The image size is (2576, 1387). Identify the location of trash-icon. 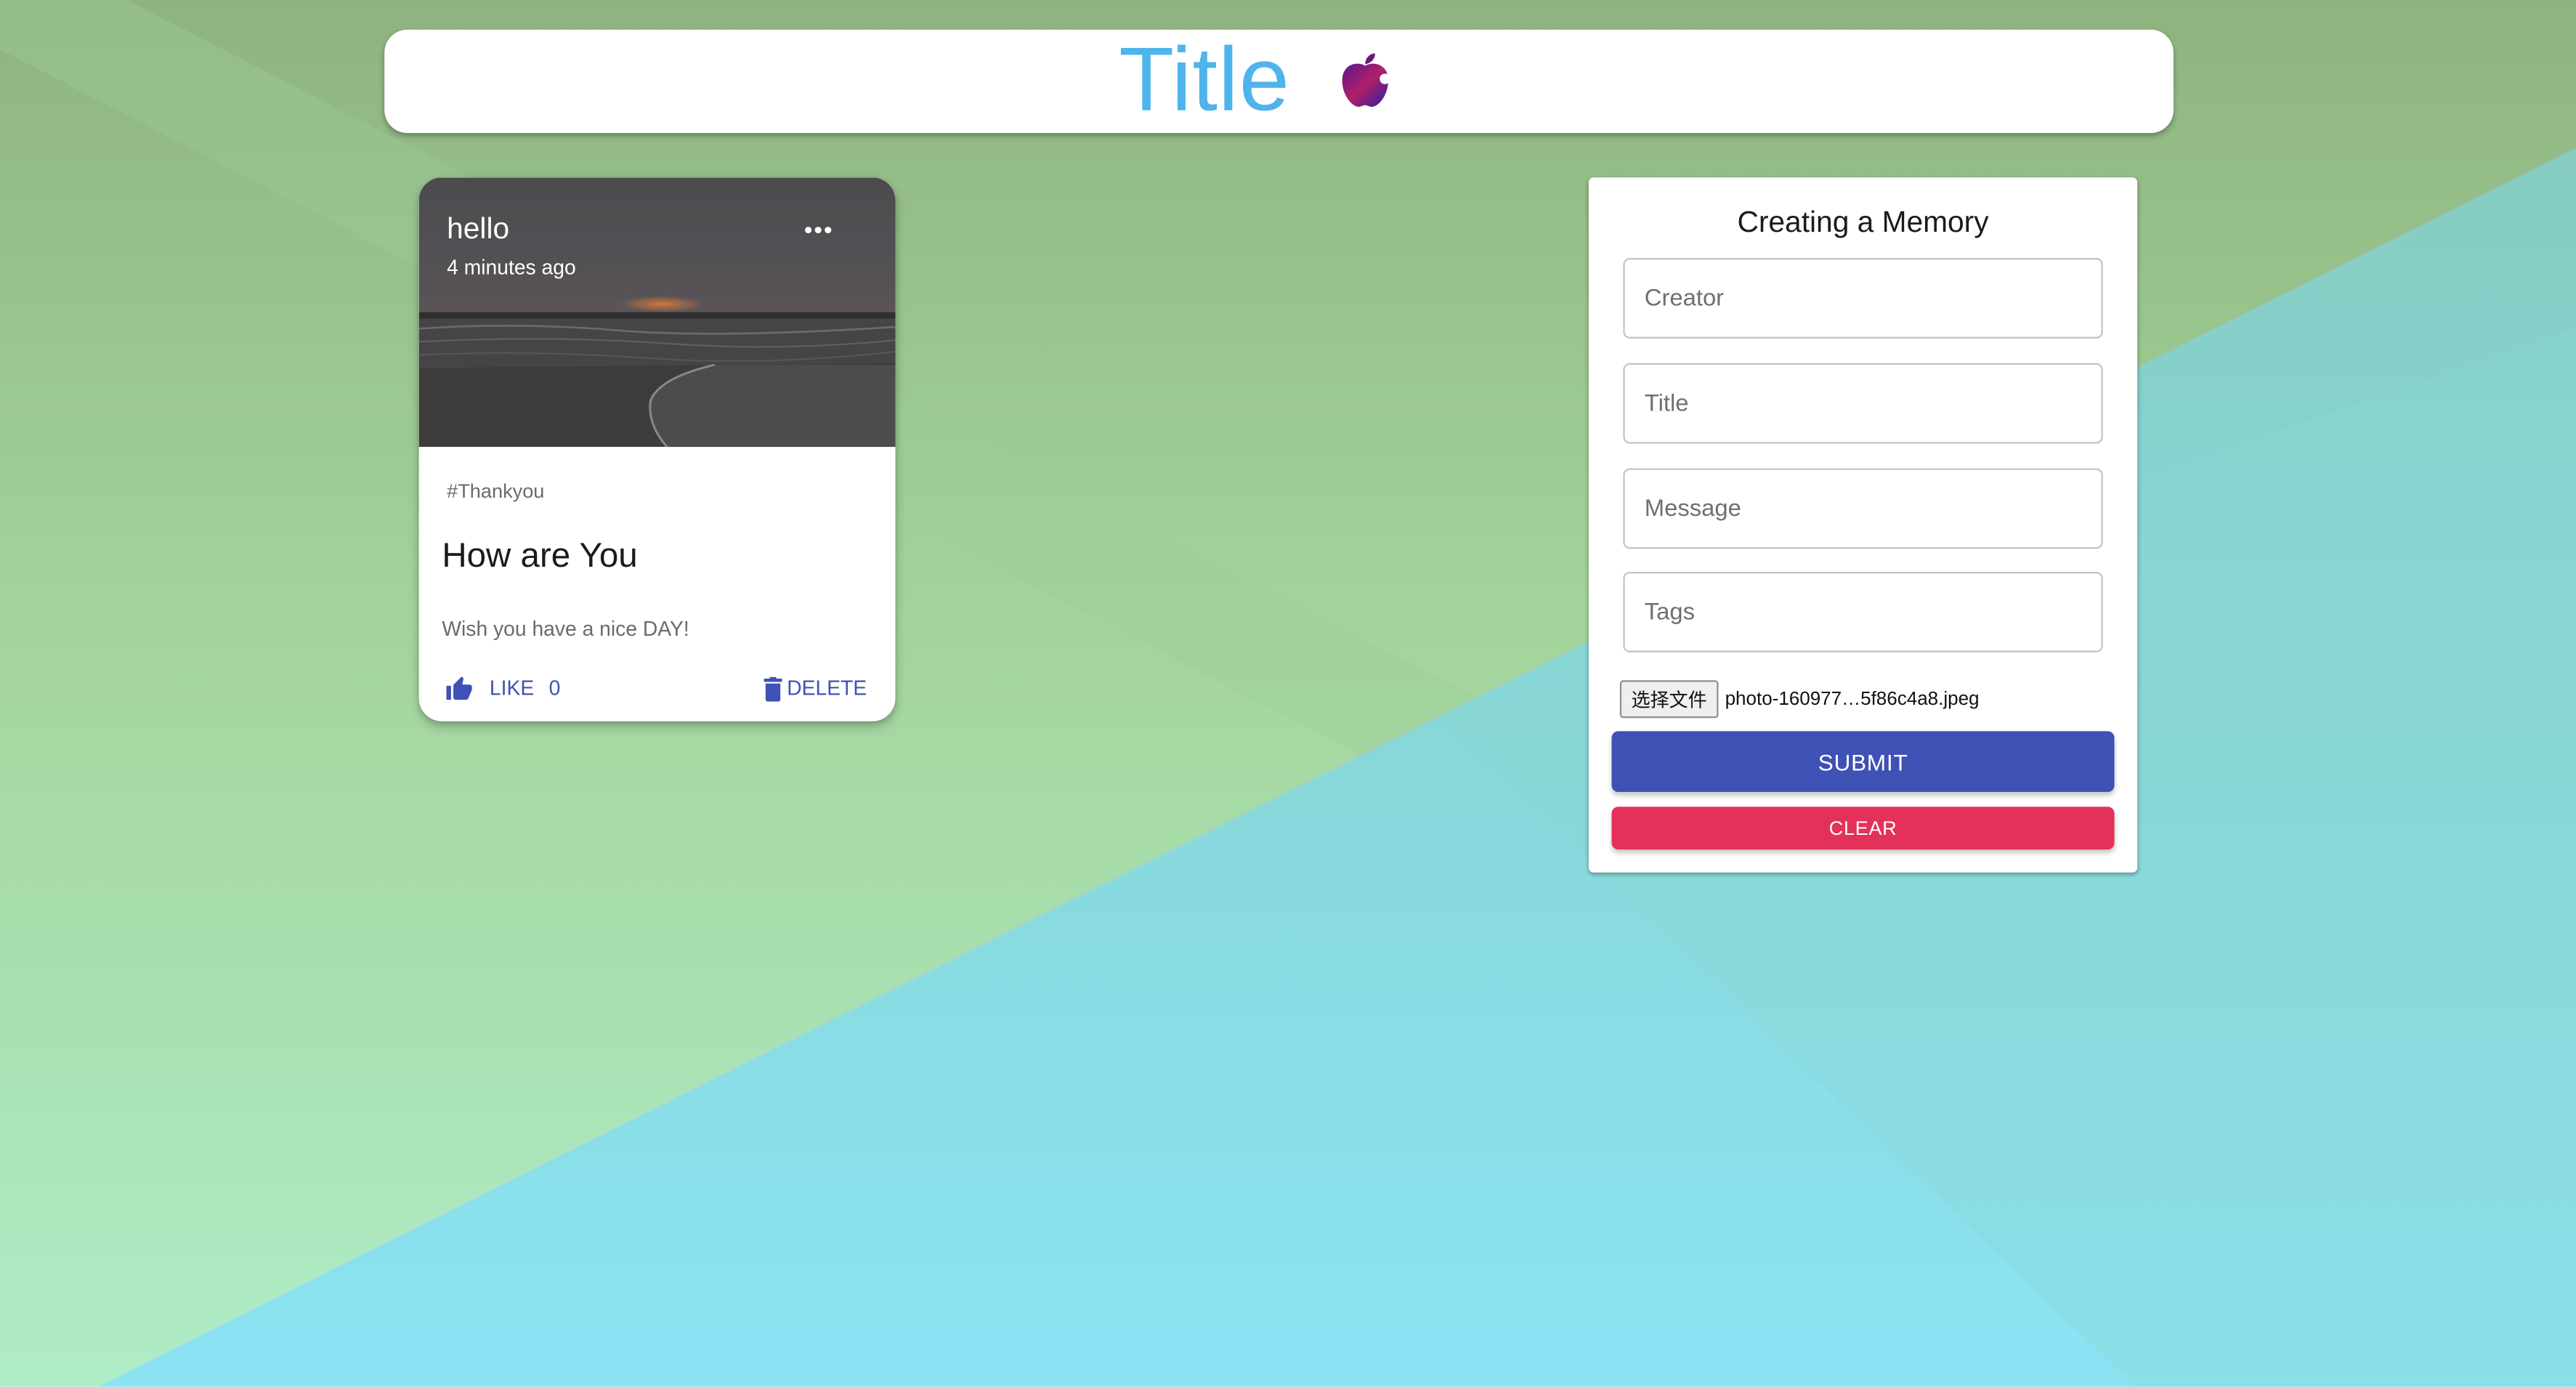
(773, 688).